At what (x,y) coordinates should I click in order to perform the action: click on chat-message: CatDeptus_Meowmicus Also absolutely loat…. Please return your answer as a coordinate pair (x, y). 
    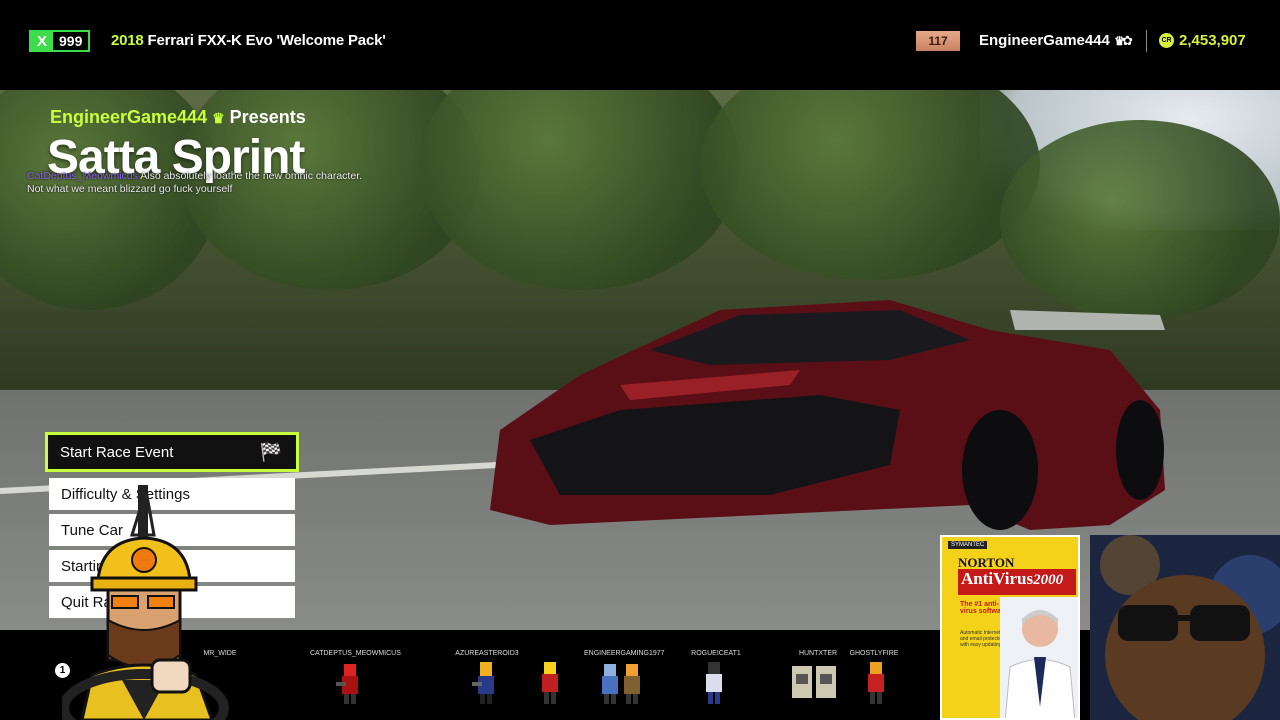
    Looking at the image, I should click on (197, 183).